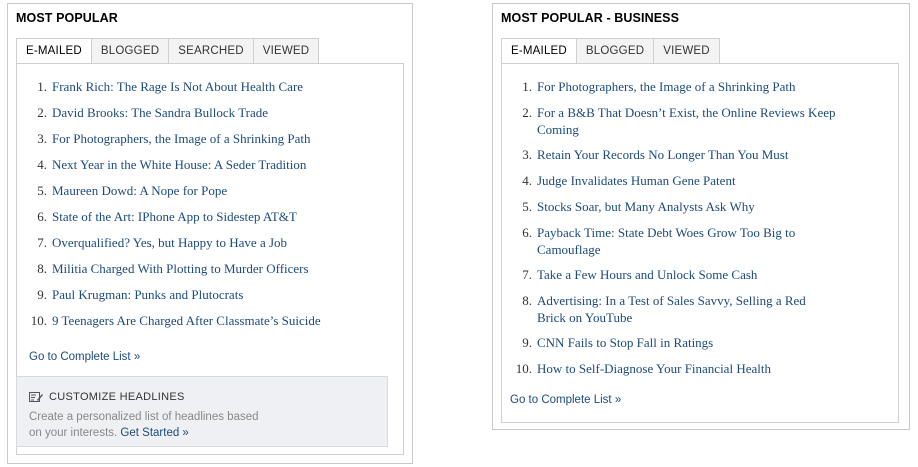  Describe the element at coordinates (569, 249) in the screenshot. I see `headline-line2: Camouflage` at that location.